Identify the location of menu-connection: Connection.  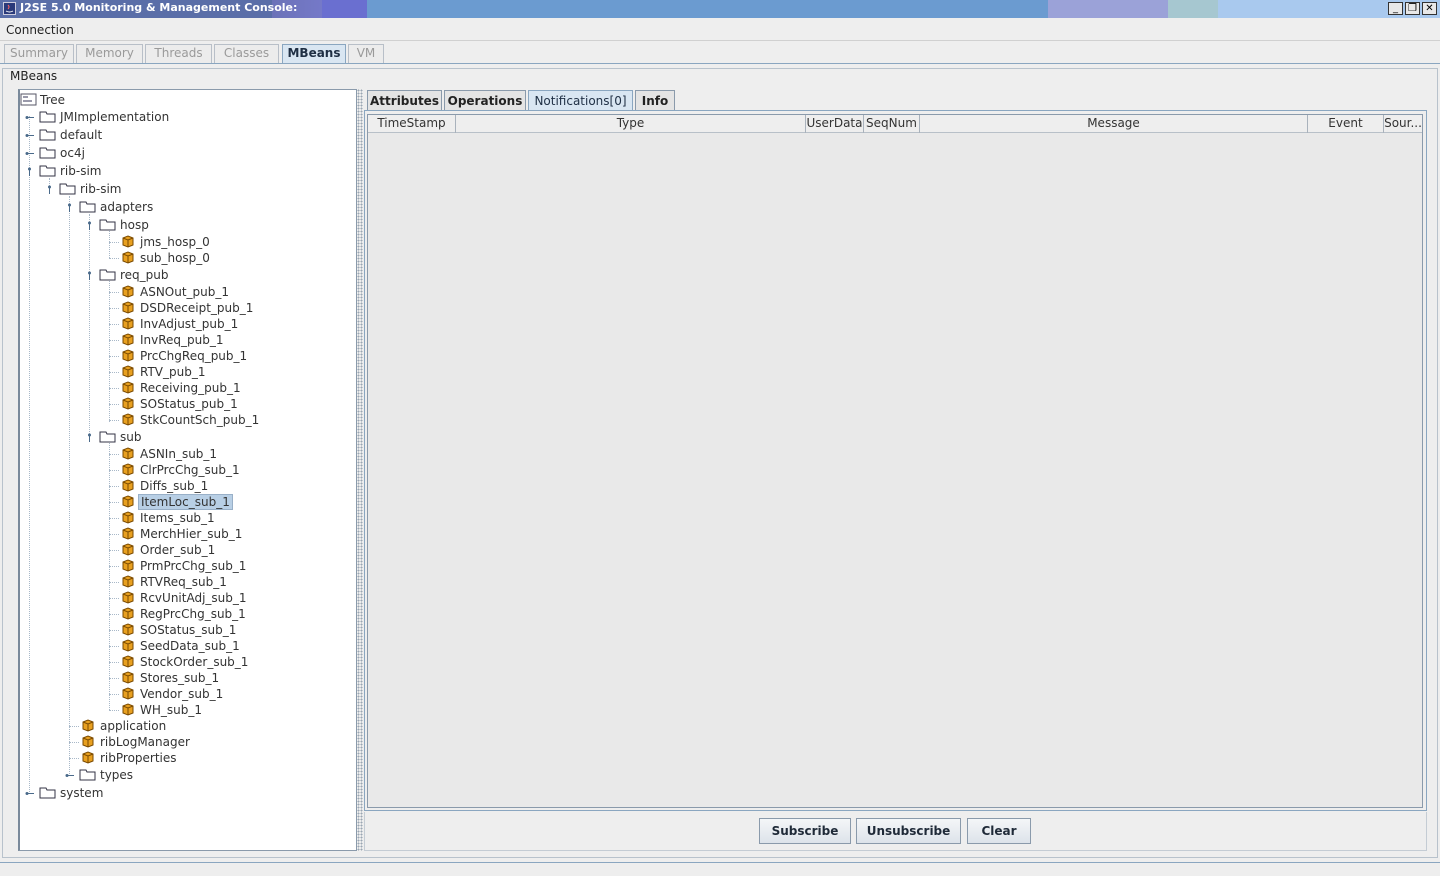
(40, 30).